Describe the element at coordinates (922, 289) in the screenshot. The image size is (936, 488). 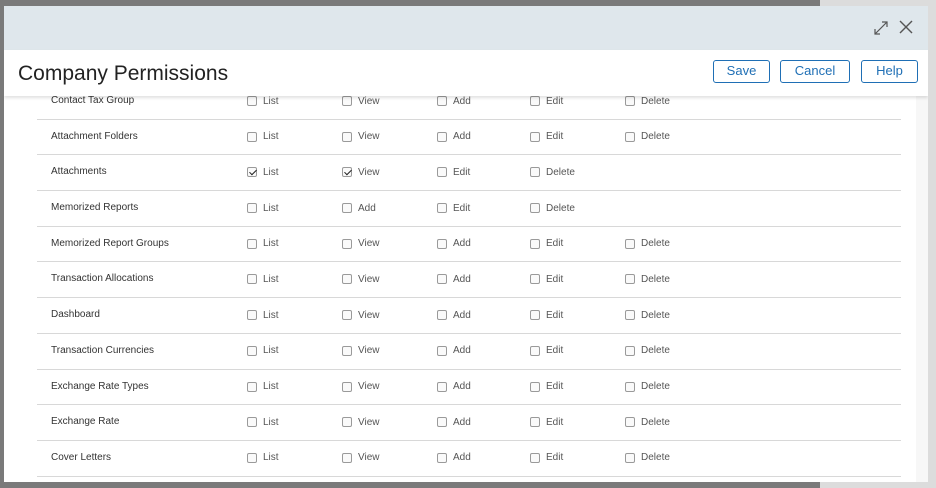
I see `scrollbar` at that location.